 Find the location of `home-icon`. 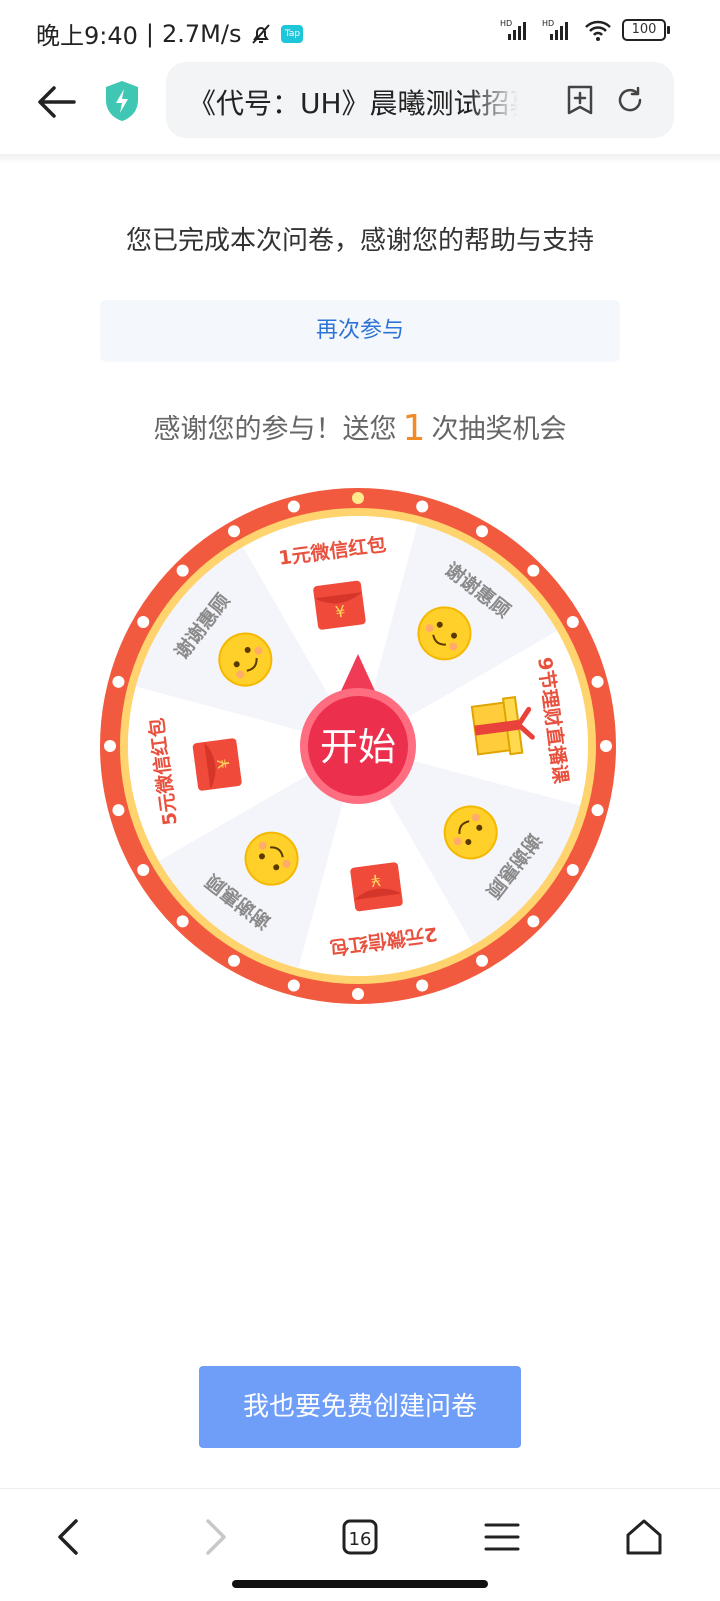

home-icon is located at coordinates (644, 1537).